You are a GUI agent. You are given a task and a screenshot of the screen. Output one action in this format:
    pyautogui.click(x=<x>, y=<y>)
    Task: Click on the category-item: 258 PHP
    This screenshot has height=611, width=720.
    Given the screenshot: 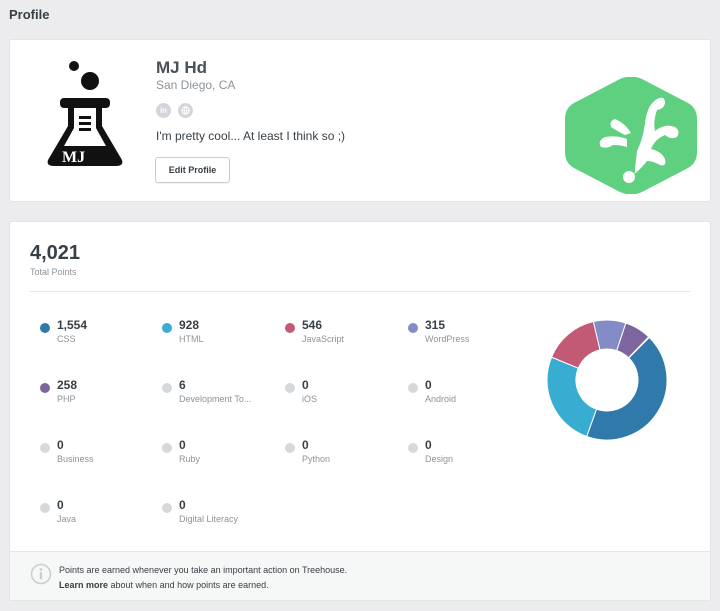 What is the action you would take?
    pyautogui.click(x=97, y=395)
    